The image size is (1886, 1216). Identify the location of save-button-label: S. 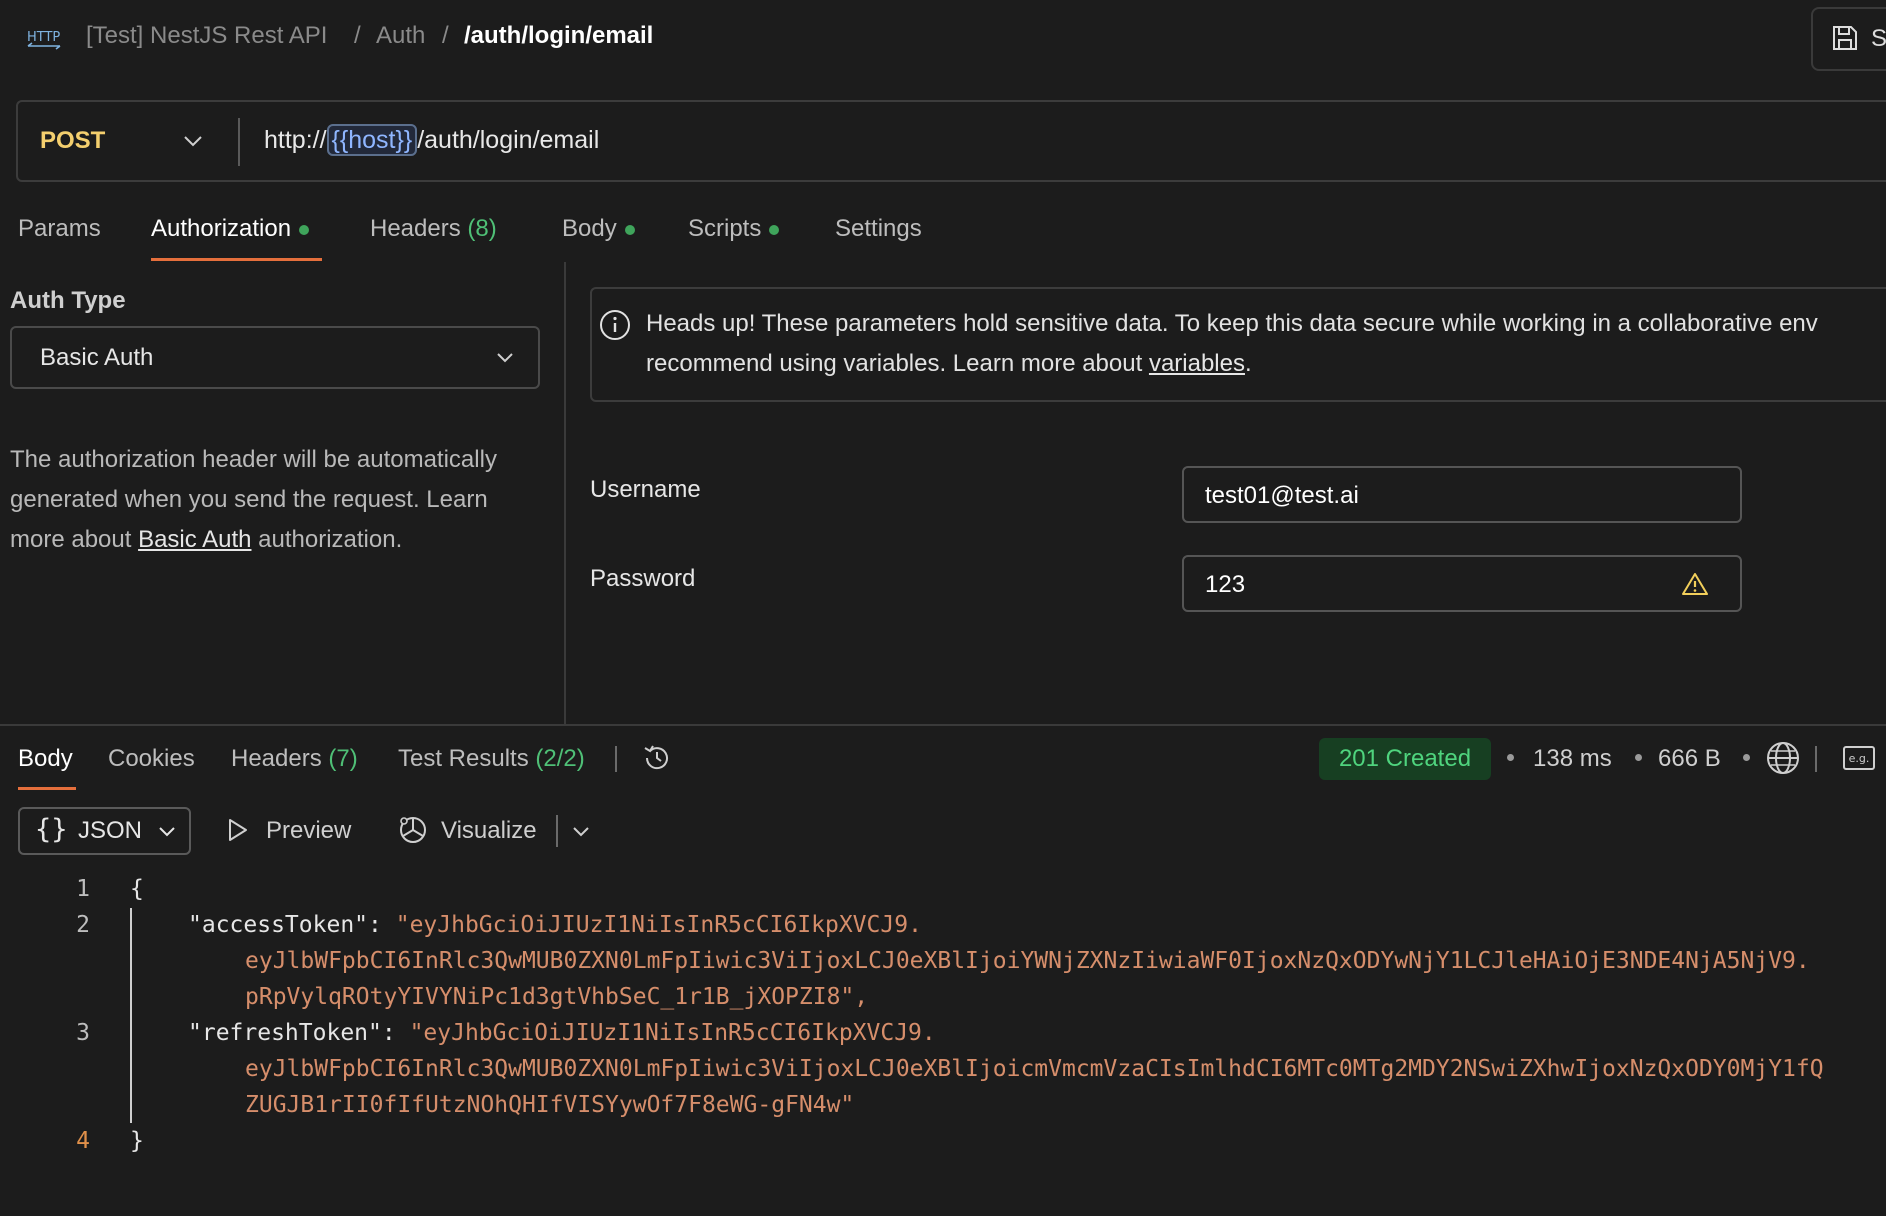
(1878, 38).